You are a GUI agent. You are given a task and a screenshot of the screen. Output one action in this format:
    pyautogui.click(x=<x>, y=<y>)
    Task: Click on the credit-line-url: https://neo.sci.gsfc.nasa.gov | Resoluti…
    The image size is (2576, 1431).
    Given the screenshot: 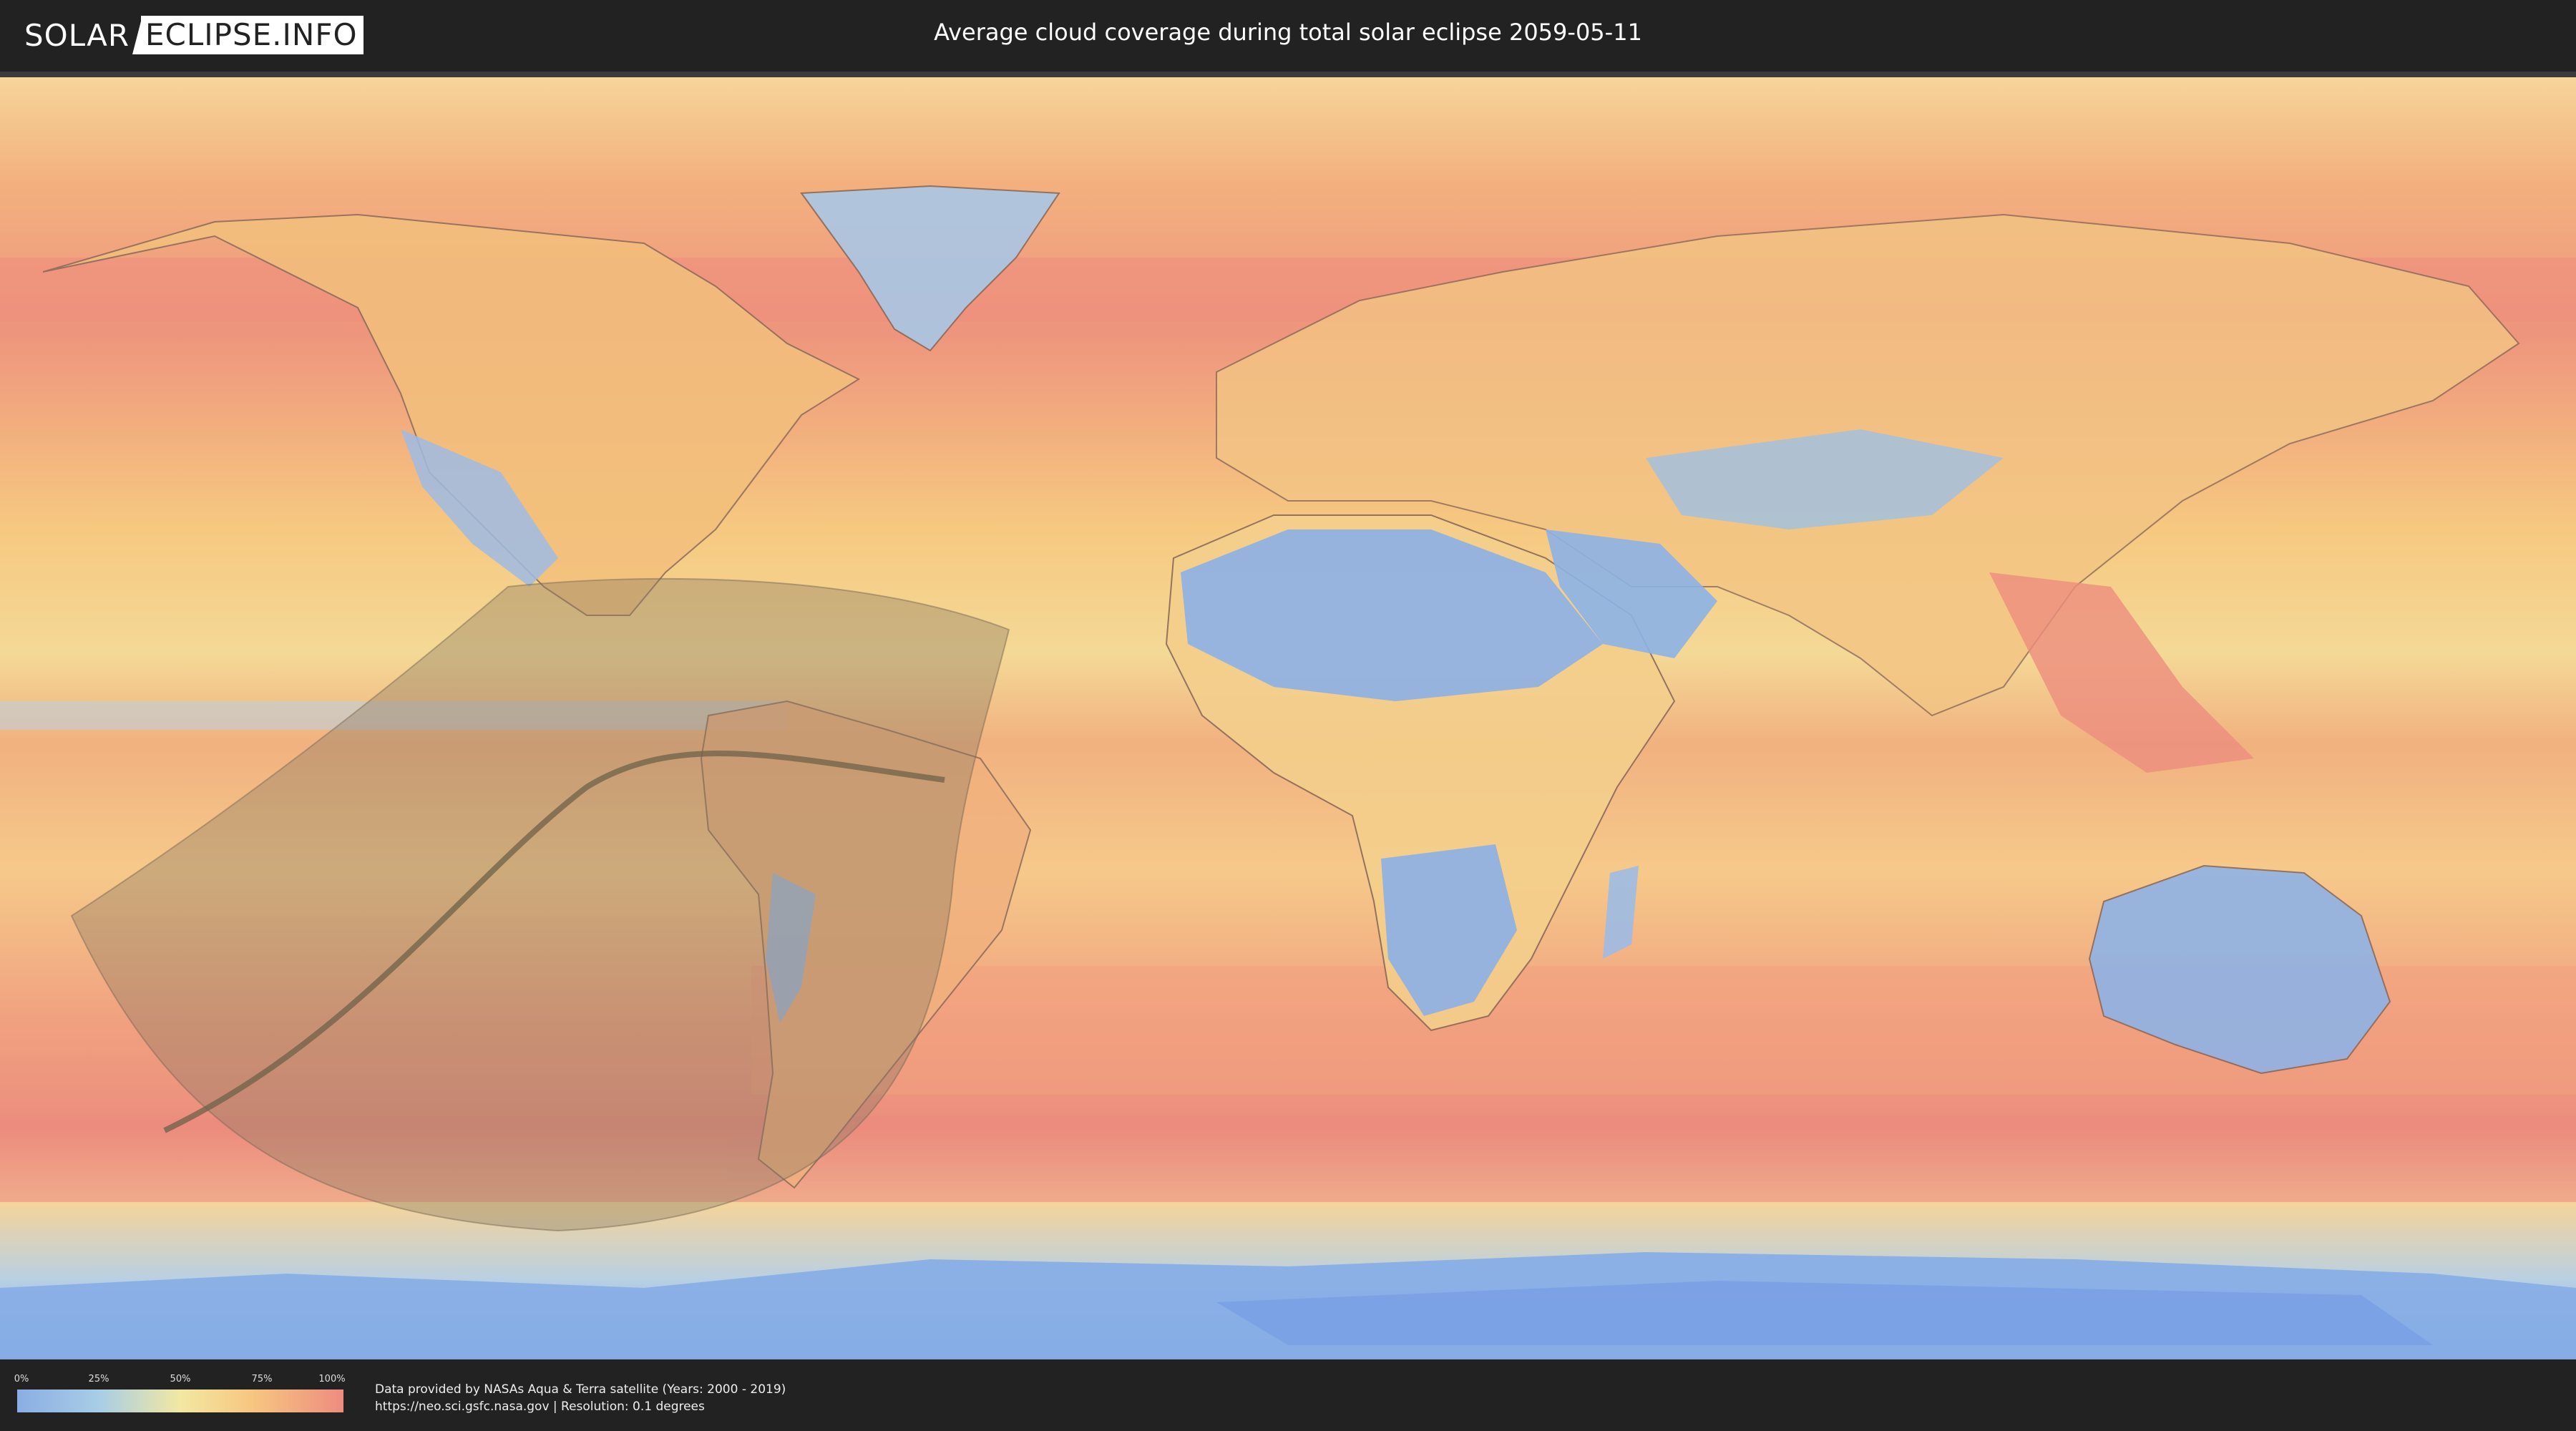 What is the action you would take?
    pyautogui.click(x=580, y=1406)
    